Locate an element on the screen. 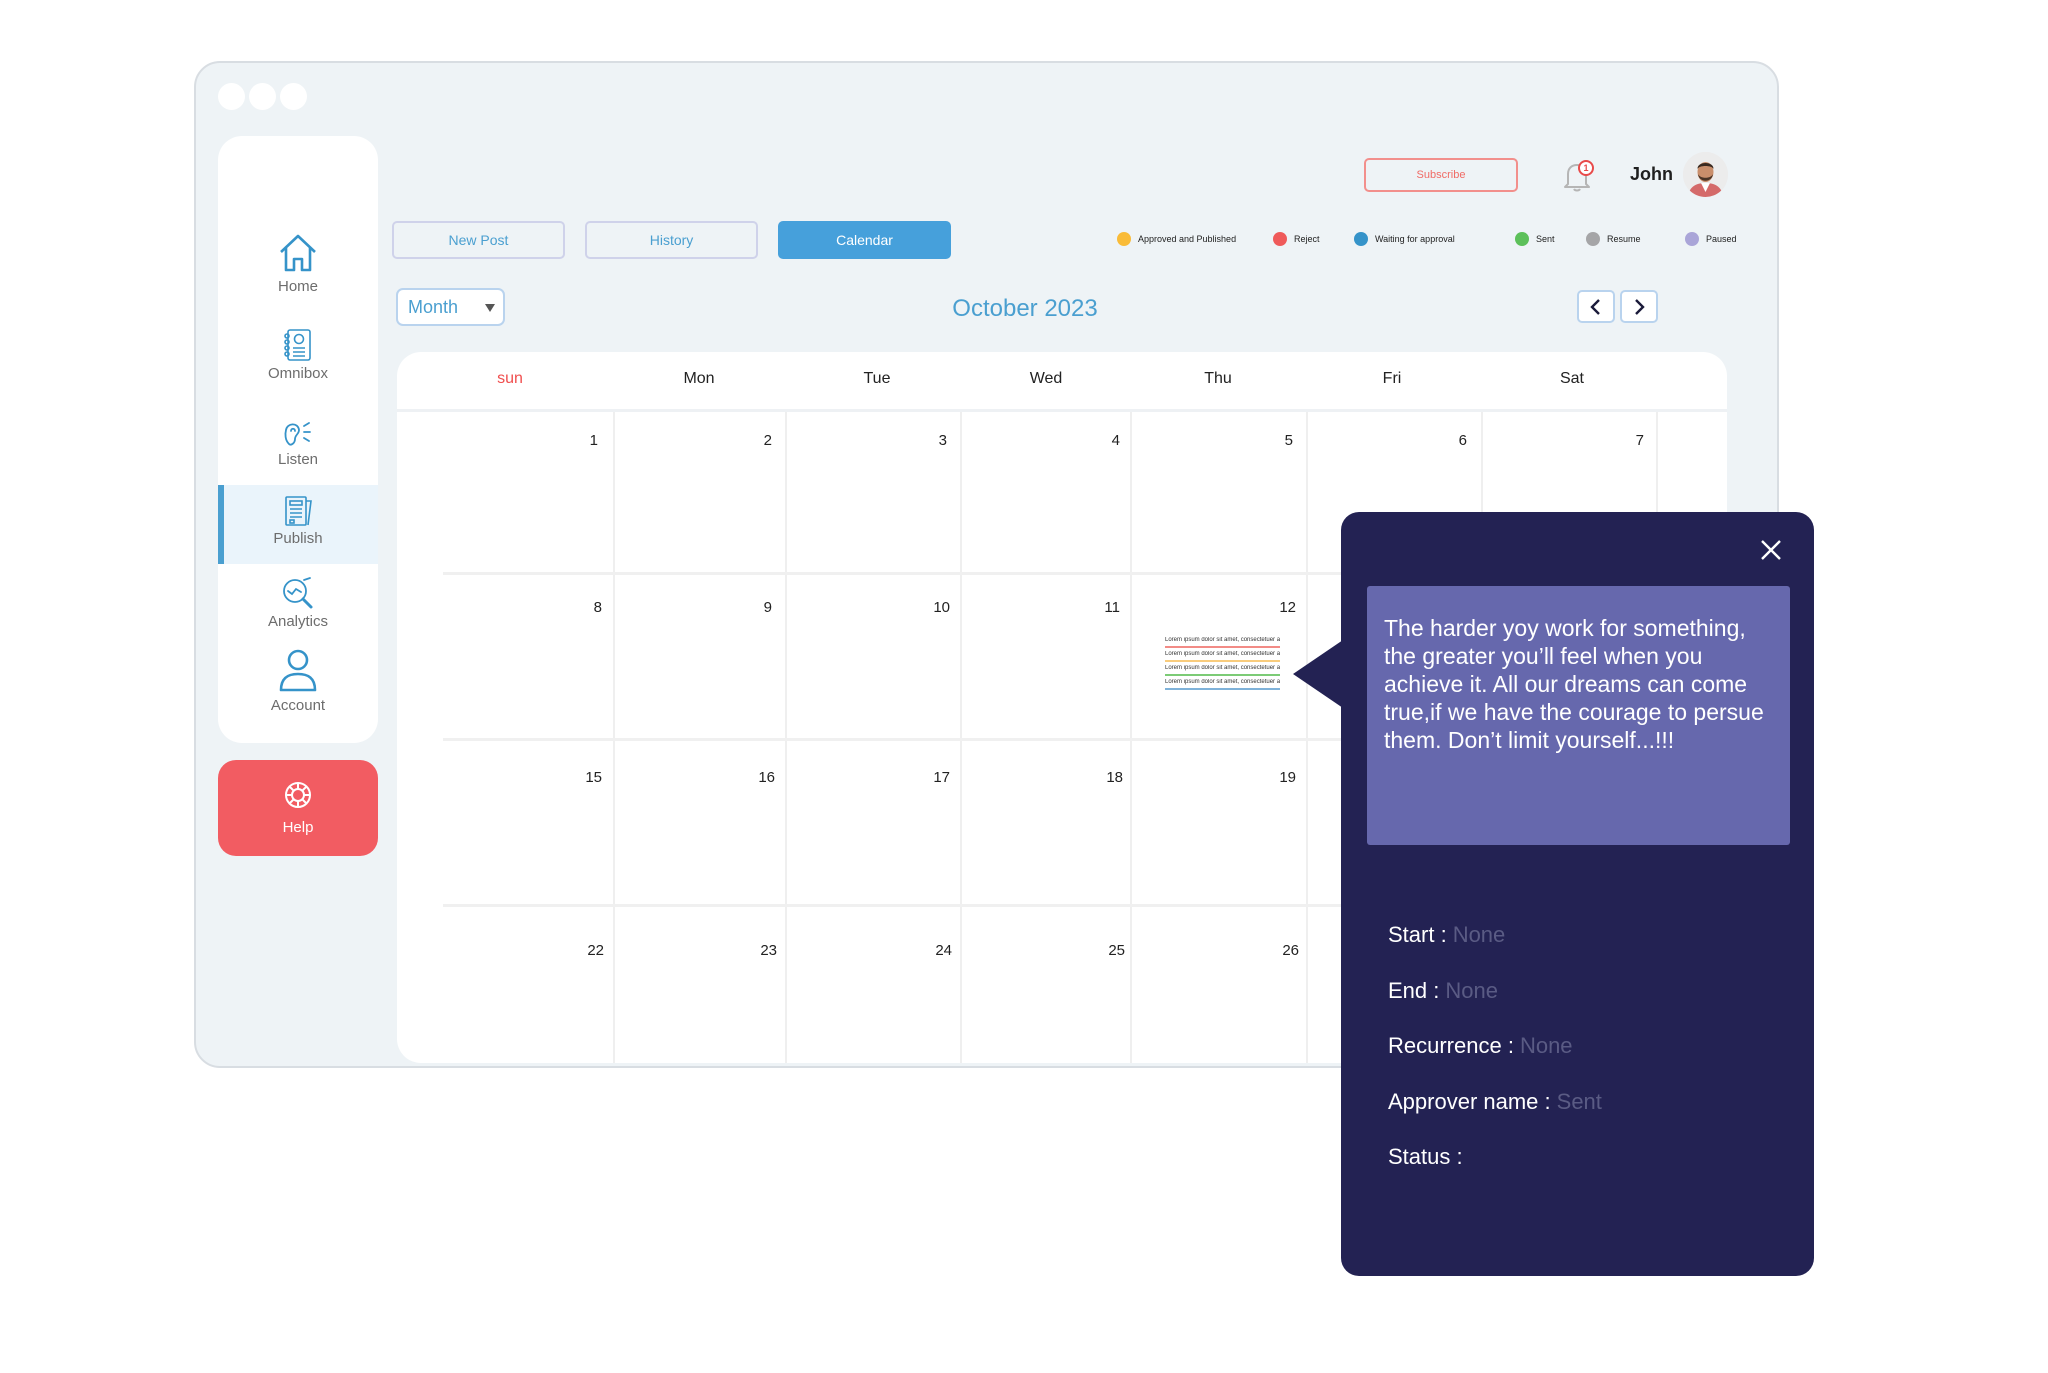 The height and width of the screenshot is (1373, 2048). user-name: John is located at coordinates (1651, 174).